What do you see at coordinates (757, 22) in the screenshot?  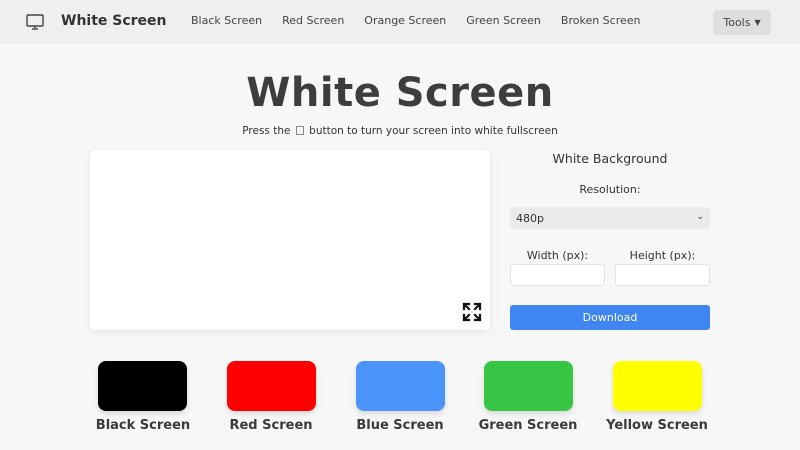 I see `chevron-down-icon: ▼` at bounding box center [757, 22].